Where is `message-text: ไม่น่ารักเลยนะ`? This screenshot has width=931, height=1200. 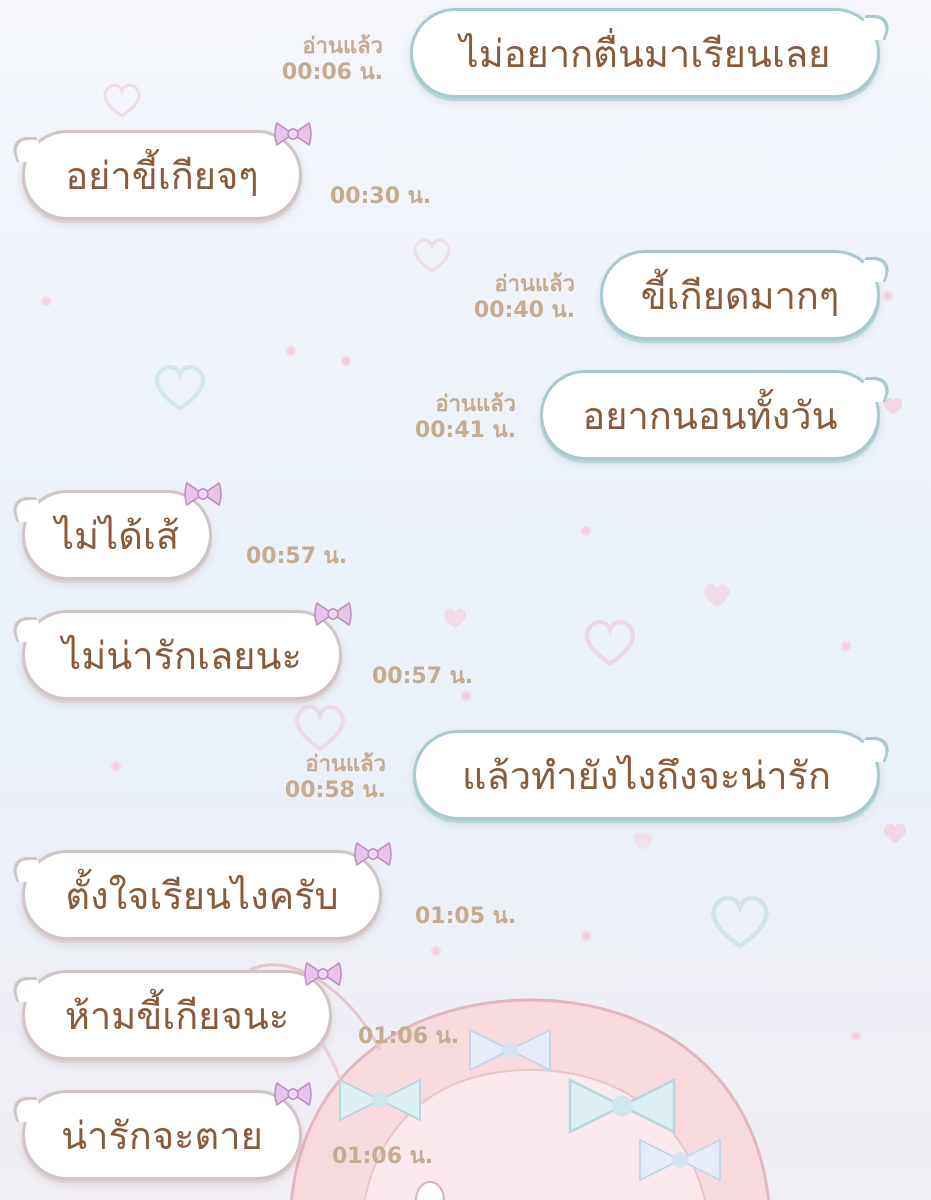
message-text: ไม่น่ารักเลยนะ is located at coordinates (182, 655).